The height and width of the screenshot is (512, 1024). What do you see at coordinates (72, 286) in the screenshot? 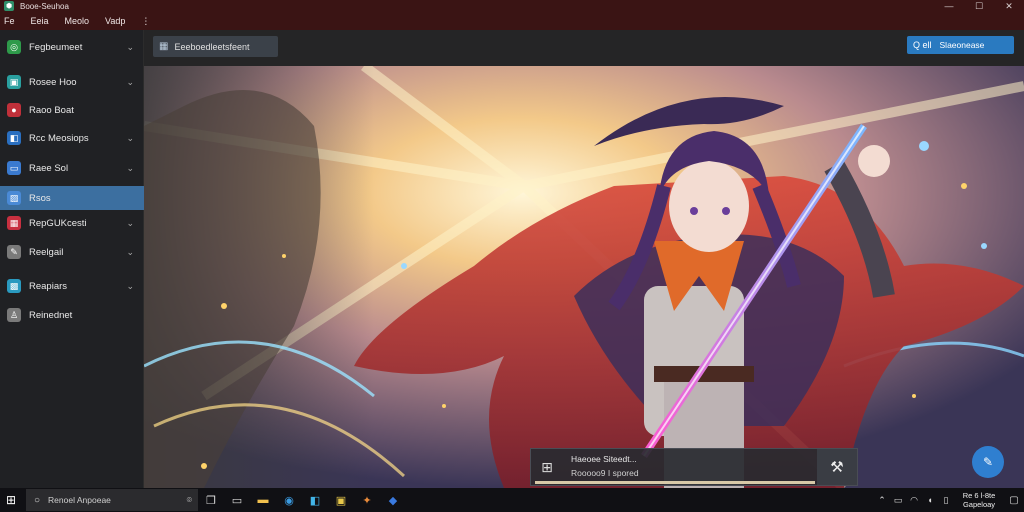
I see `sidebar-item-9: ▩ Reapiars ⌄` at bounding box center [72, 286].